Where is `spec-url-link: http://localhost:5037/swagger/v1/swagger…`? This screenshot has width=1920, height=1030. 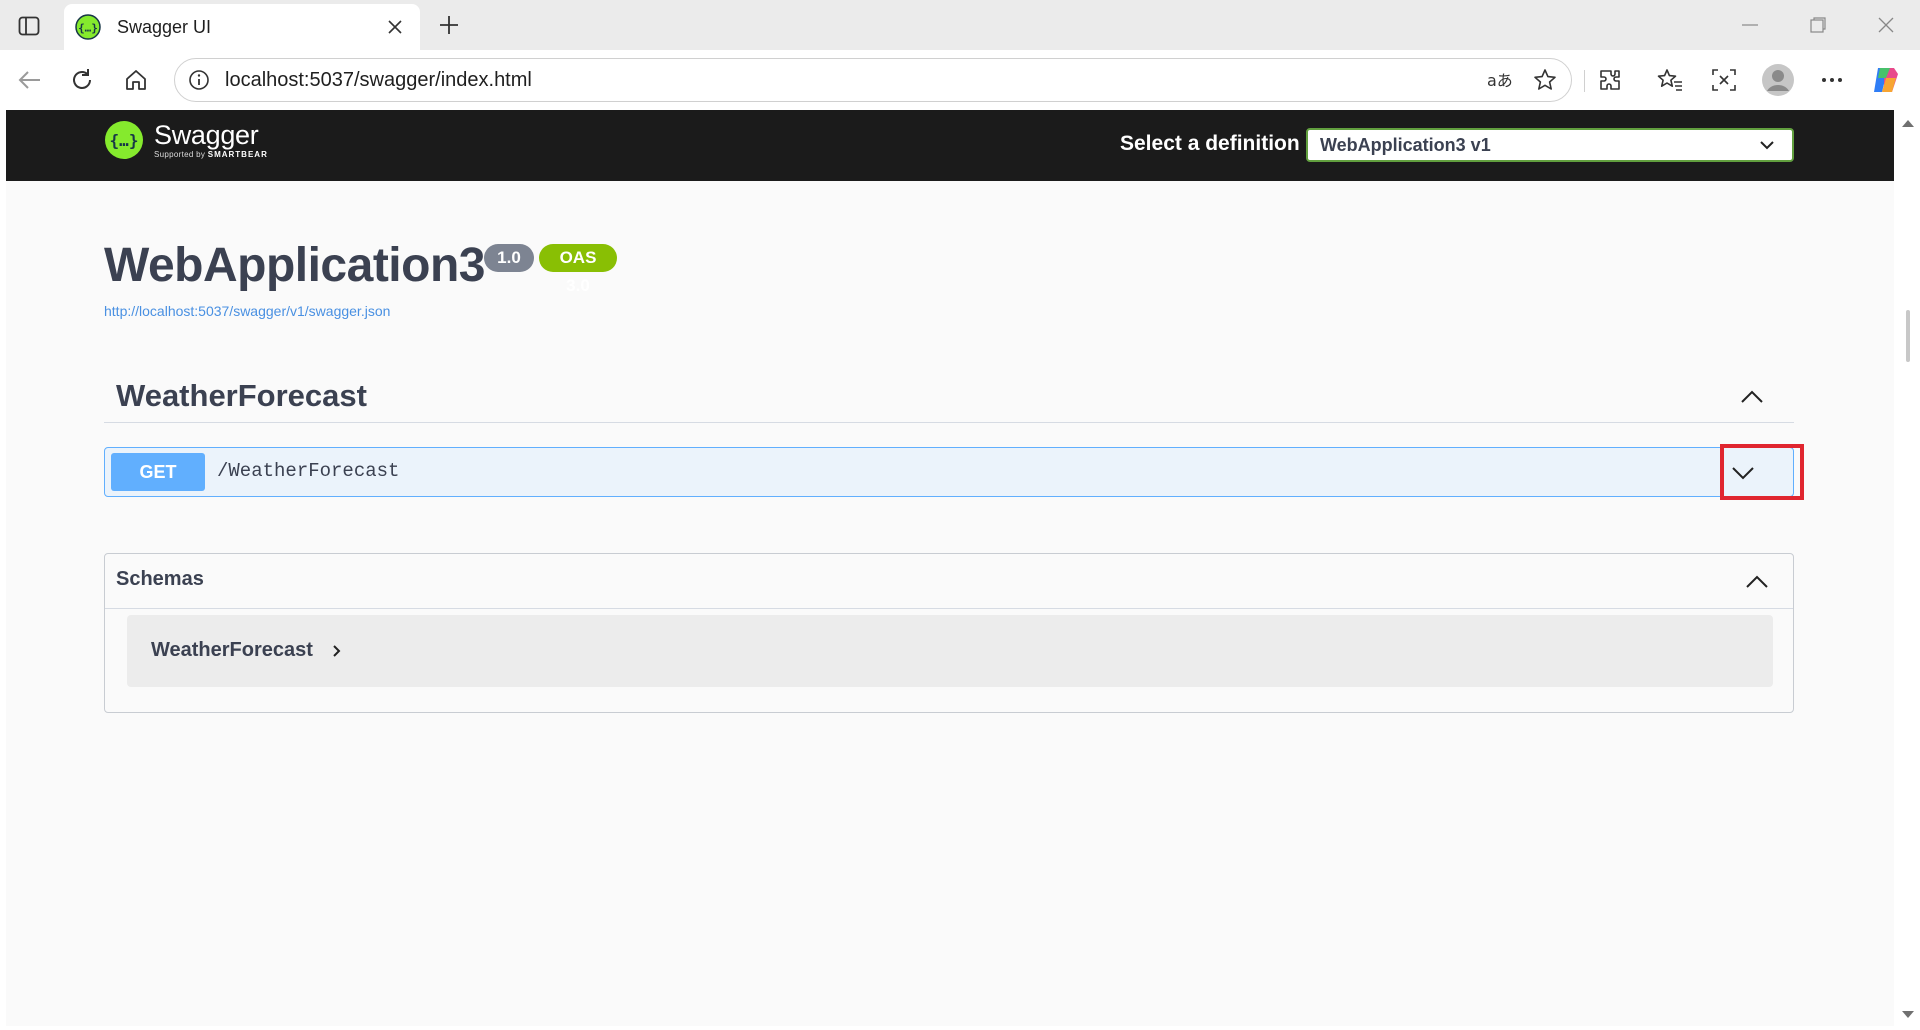
spec-url-link: http://localhost:5037/swagger/v1/swagger… is located at coordinates (247, 311).